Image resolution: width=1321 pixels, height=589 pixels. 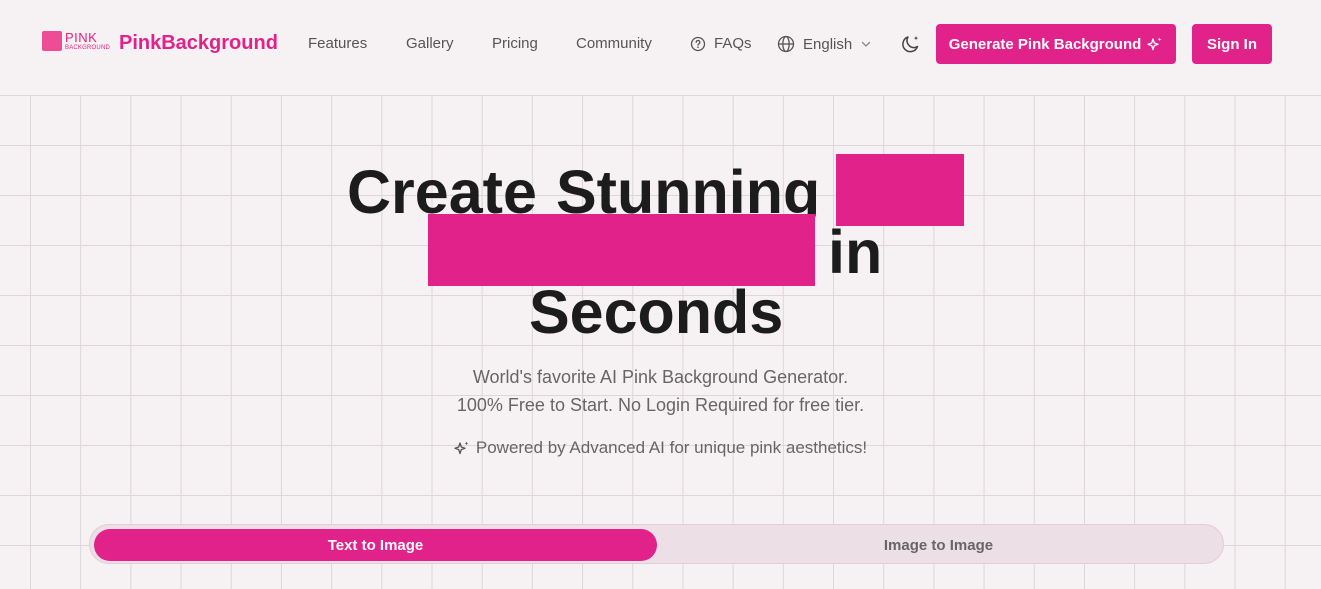 I want to click on logo-square-icon, so click(x=52, y=41).